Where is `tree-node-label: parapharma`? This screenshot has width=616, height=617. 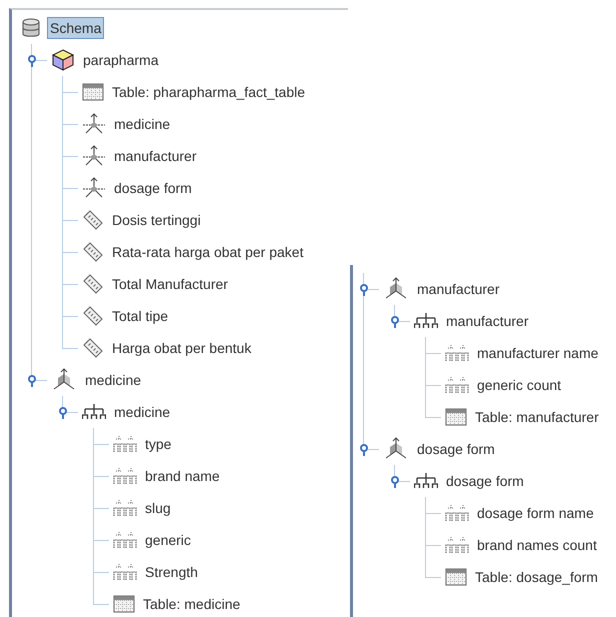 tree-node-label: parapharma is located at coordinates (121, 60).